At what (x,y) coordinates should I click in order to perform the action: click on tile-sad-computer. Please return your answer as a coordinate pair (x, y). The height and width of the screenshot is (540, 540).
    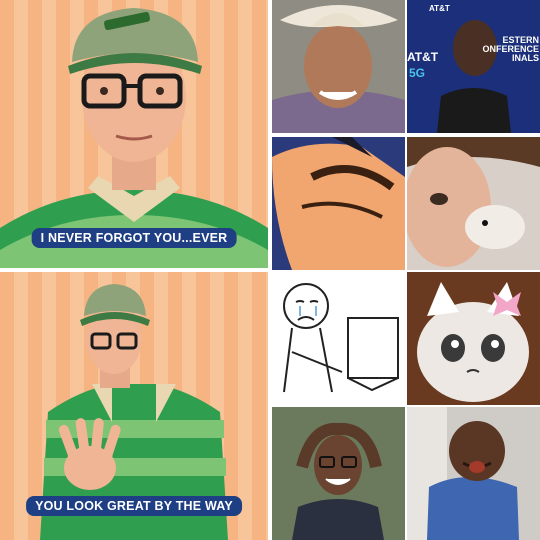
    Looking at the image, I should click on (338, 338).